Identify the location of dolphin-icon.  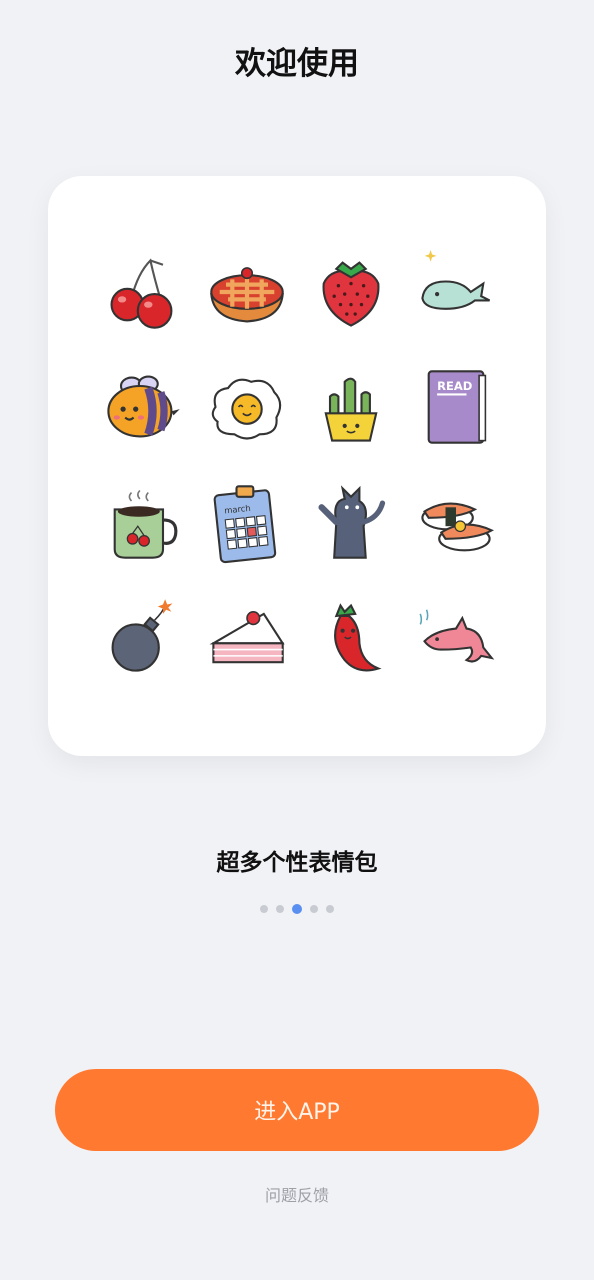
(457, 635).